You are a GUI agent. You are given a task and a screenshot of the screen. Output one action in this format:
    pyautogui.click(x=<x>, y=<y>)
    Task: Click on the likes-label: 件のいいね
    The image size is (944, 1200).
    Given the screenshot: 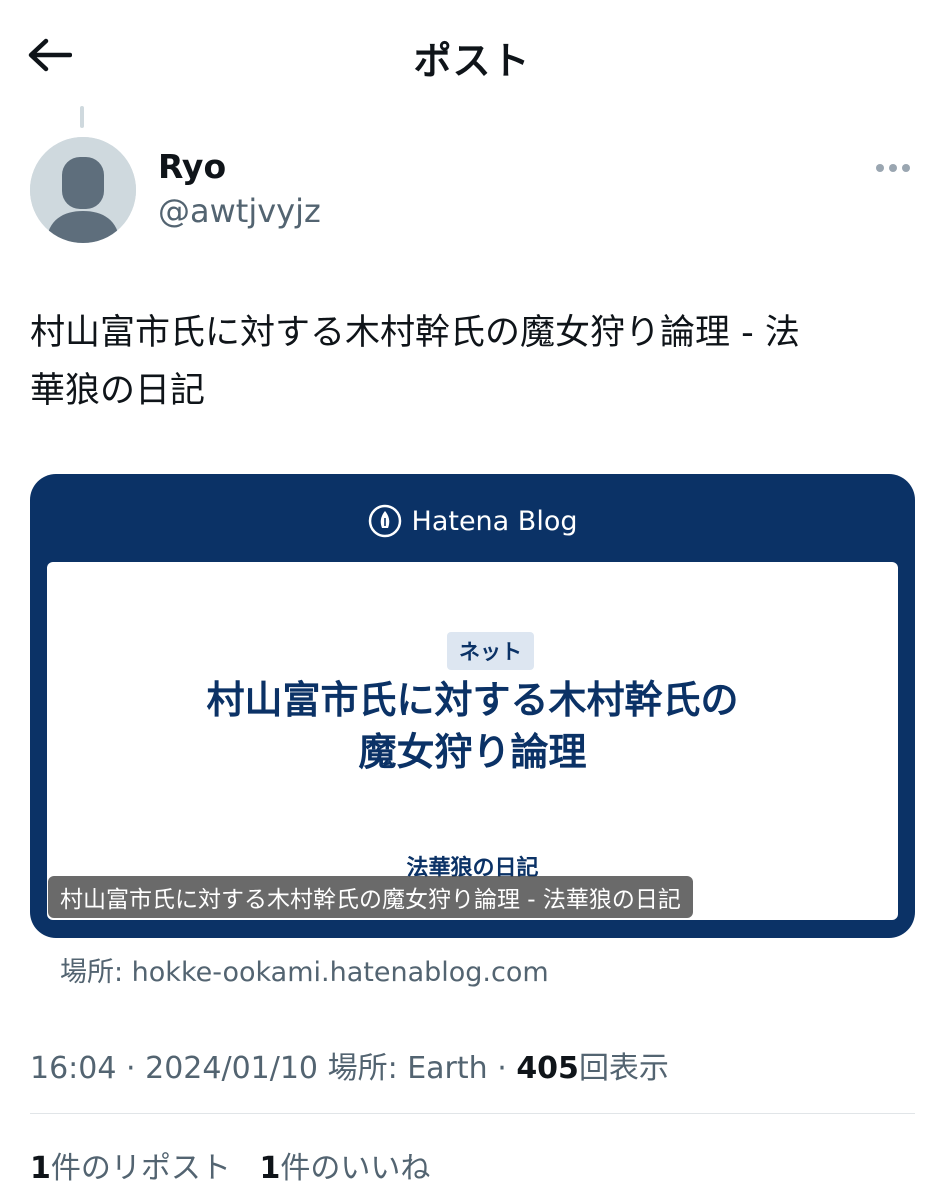 What is the action you would take?
    pyautogui.click(x=355, y=1168)
    